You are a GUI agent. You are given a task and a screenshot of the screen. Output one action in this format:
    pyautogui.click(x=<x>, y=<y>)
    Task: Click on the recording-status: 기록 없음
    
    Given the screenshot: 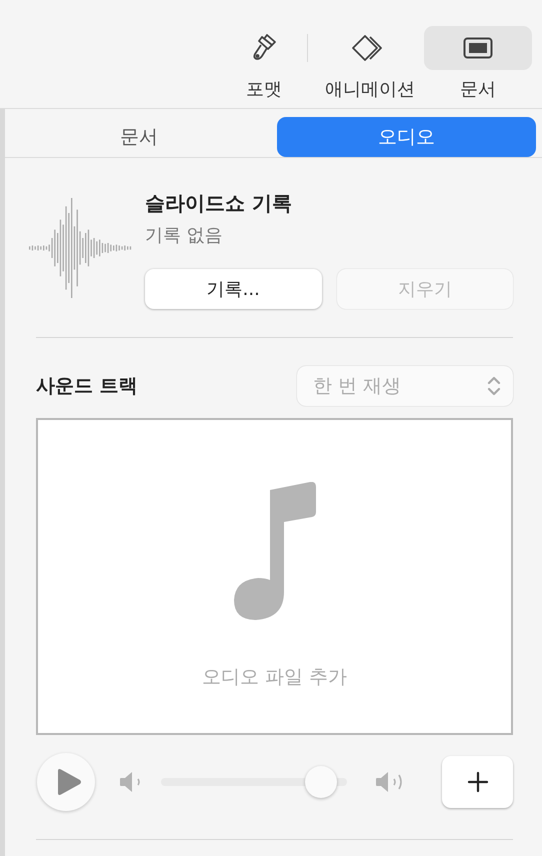 What is the action you would take?
    pyautogui.click(x=184, y=235)
    